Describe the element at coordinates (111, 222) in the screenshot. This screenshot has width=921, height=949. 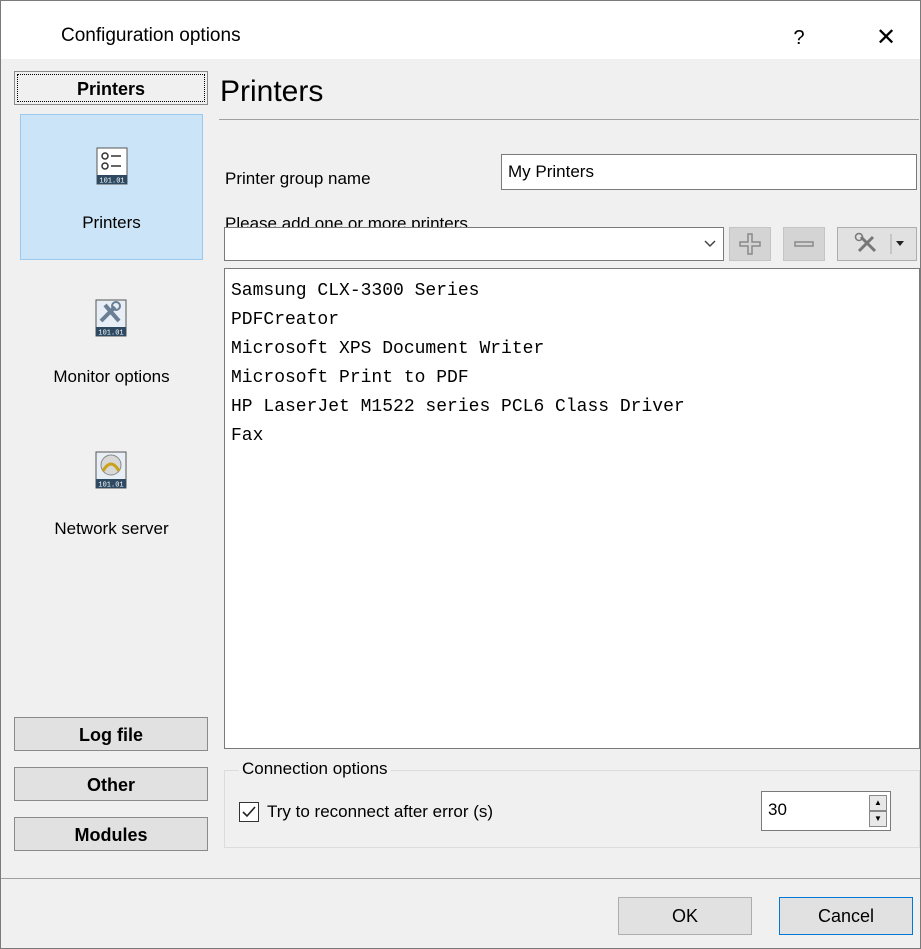
I see `sidebar-item-label: Printers` at that location.